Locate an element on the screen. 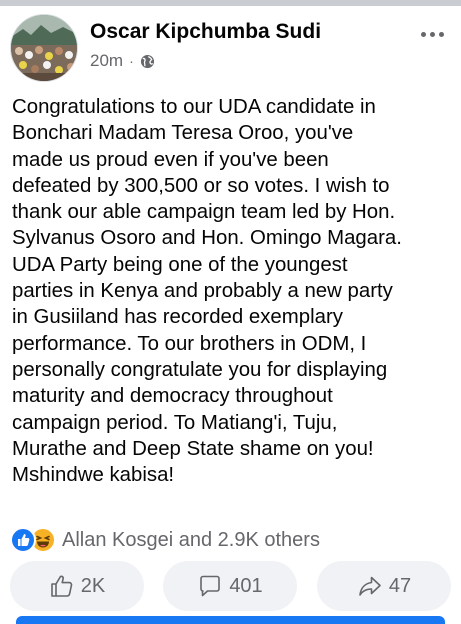 This screenshot has height=624, width=461. share-arrow-icon is located at coordinates (370, 586).